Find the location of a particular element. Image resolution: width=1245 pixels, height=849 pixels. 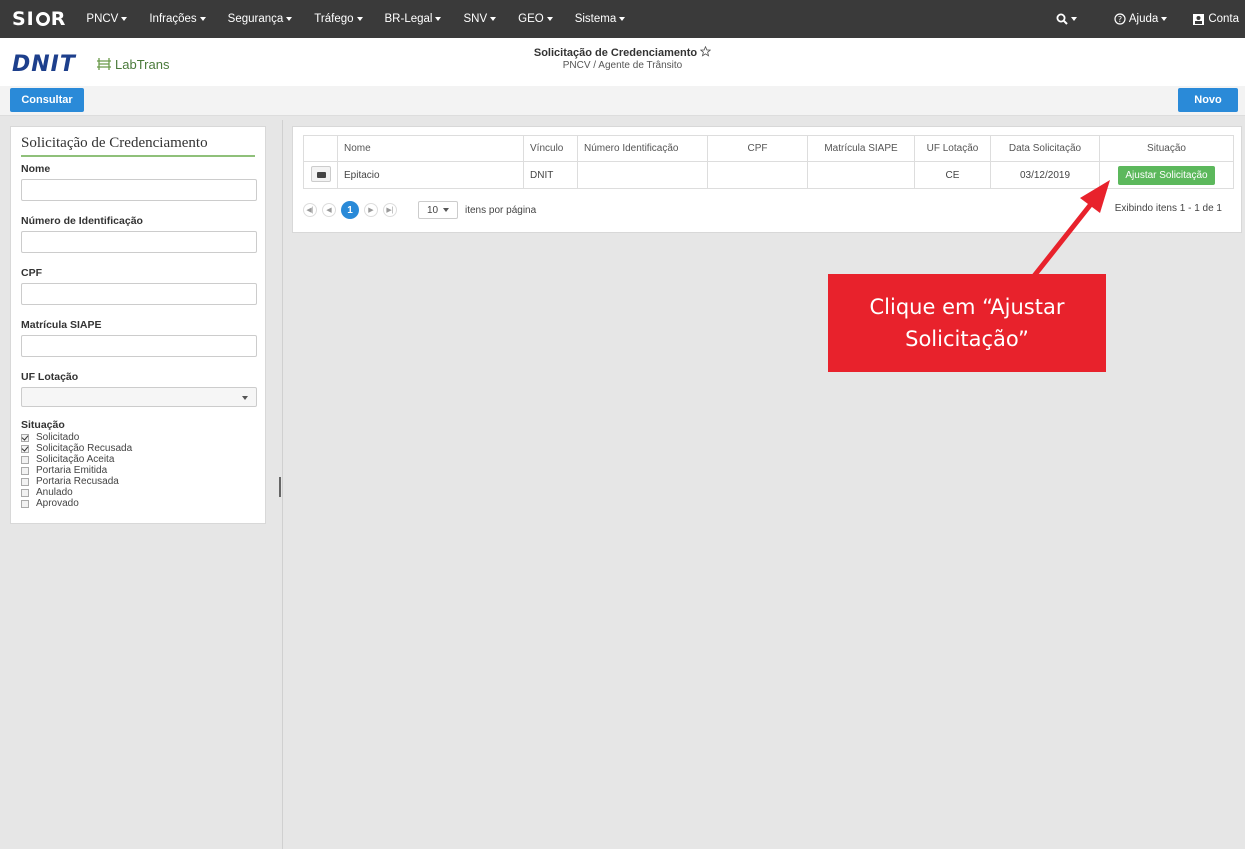

situacao-option-label: Solicitação Recusada is located at coordinates (84, 448).